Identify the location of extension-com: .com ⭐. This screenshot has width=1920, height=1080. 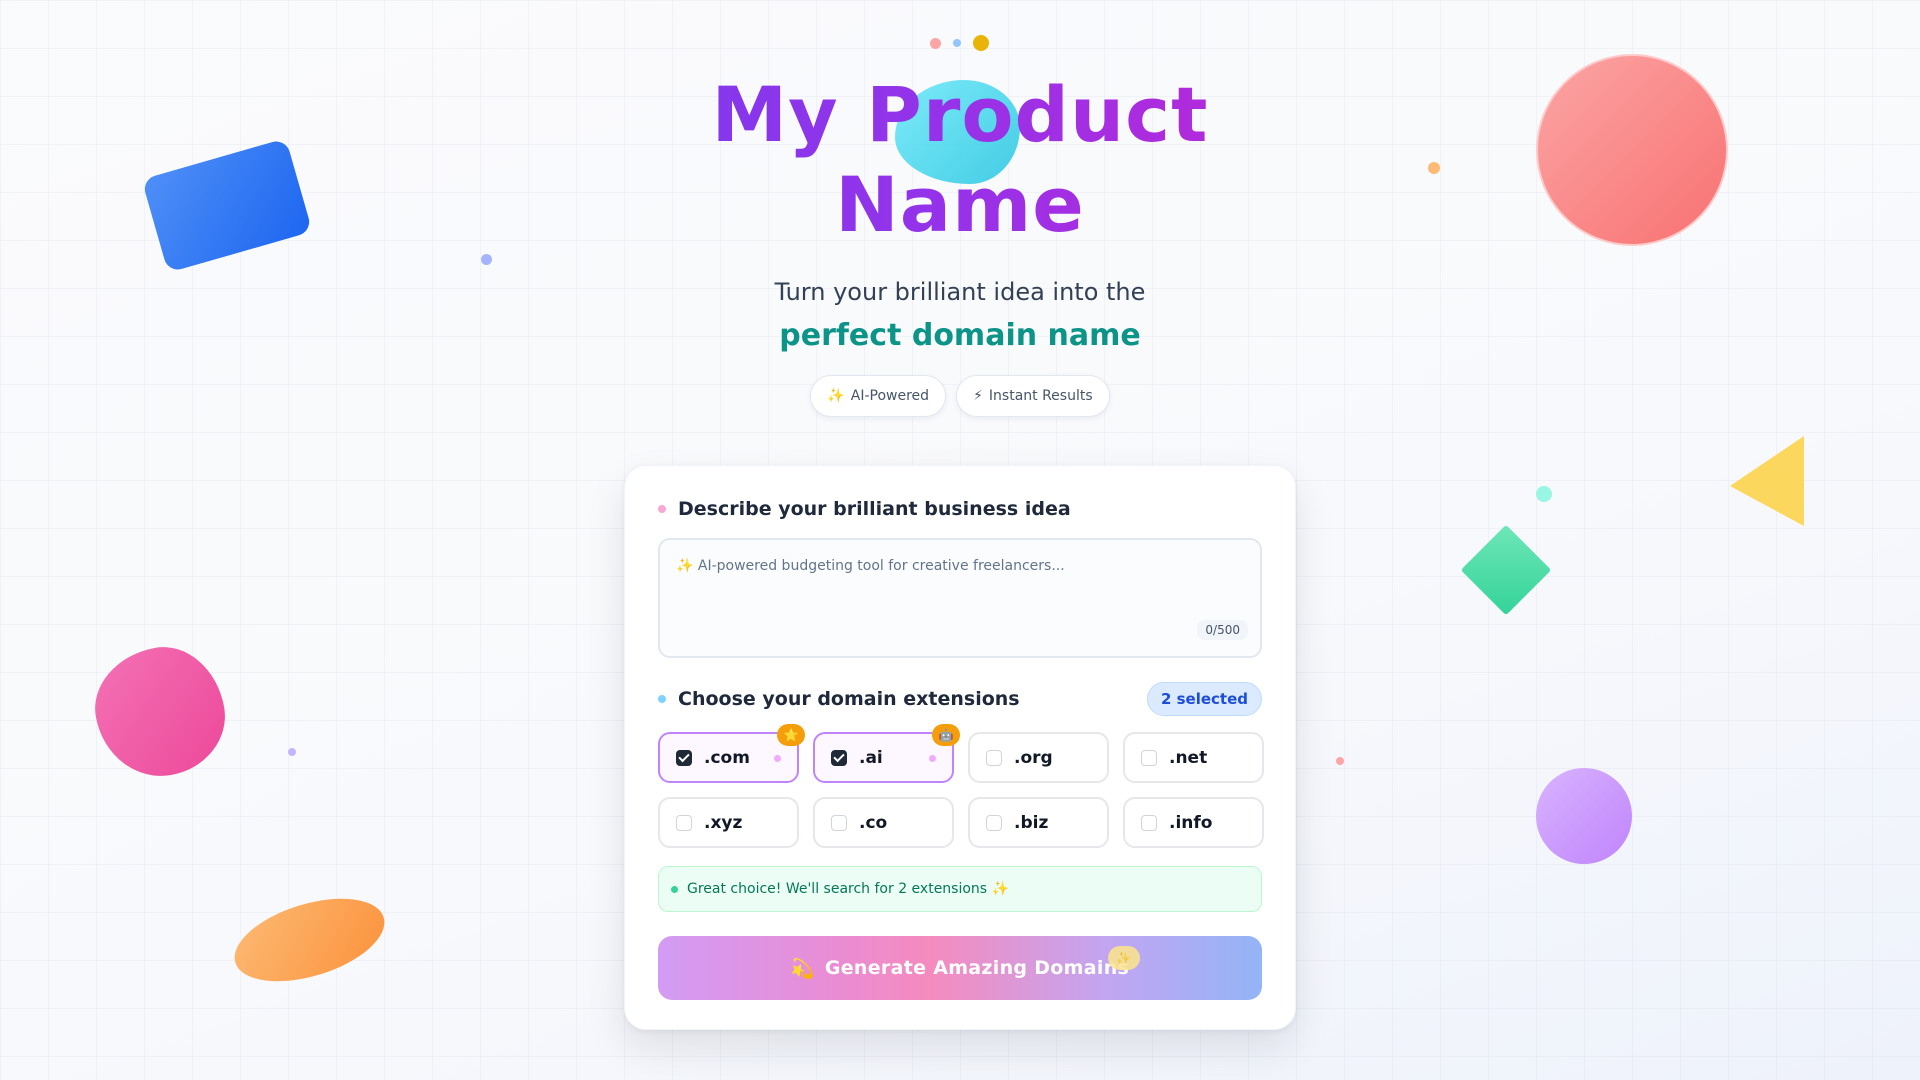
(731, 753).